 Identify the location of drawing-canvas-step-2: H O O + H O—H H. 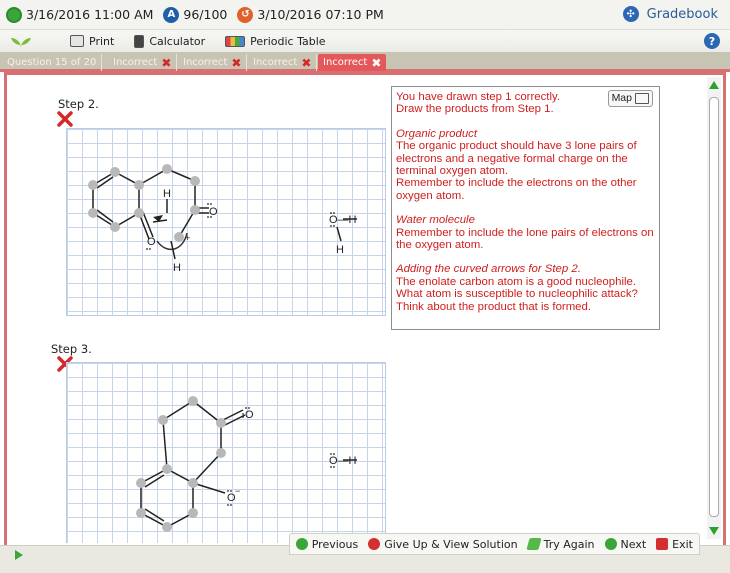
(226, 222).